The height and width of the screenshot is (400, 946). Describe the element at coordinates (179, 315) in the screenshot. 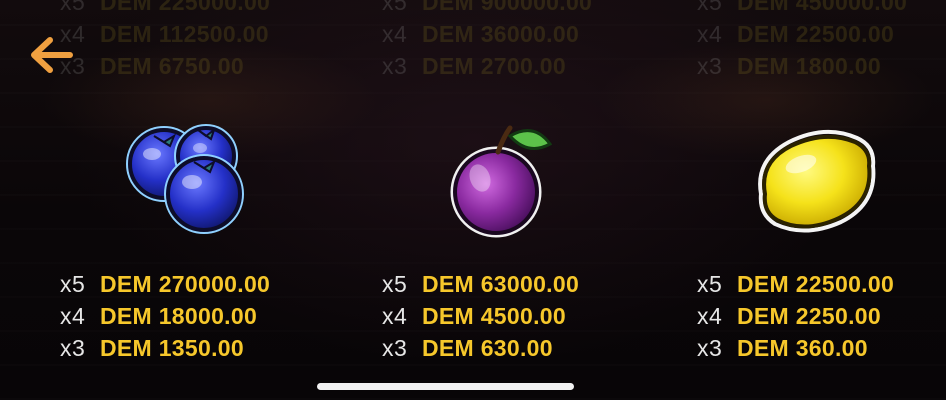

I see `payout-amount: DEM 18000.00` at that location.